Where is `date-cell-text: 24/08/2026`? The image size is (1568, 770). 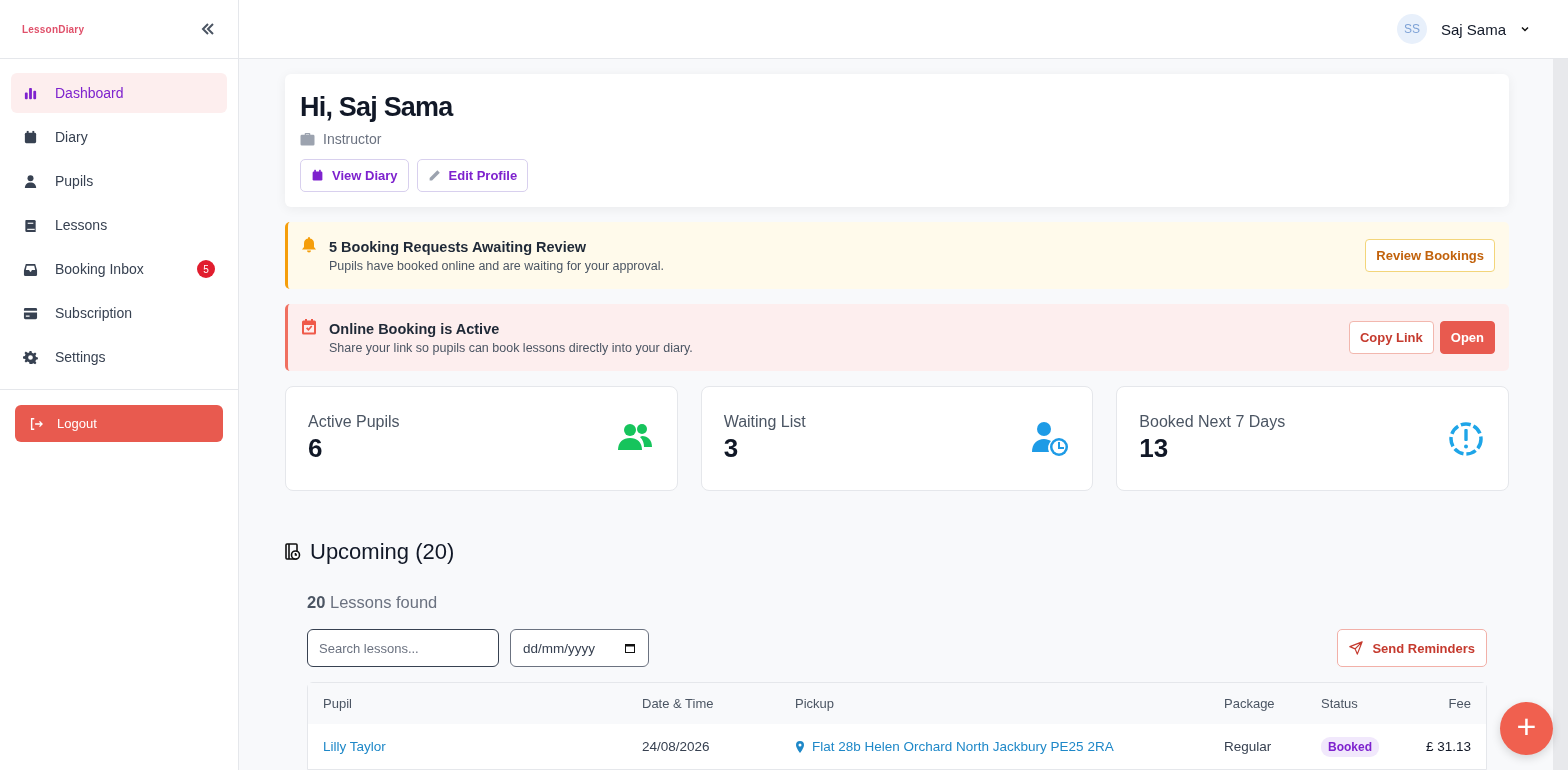
date-cell-text: 24/08/2026 is located at coordinates (676, 746).